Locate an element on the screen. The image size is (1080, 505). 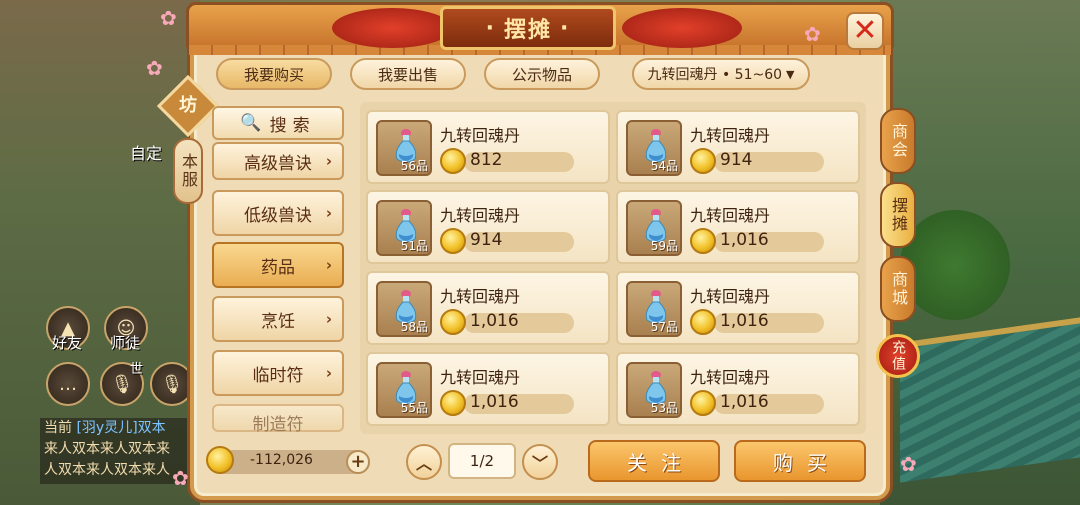
buy-button: 购买 is located at coordinates (800, 461).